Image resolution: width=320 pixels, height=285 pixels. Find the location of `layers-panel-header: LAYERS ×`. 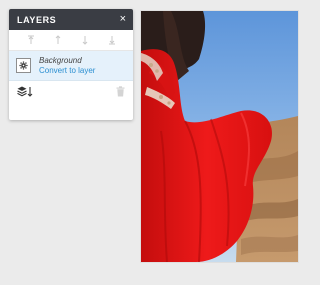

layers-panel-header: LAYERS × is located at coordinates (71, 19).